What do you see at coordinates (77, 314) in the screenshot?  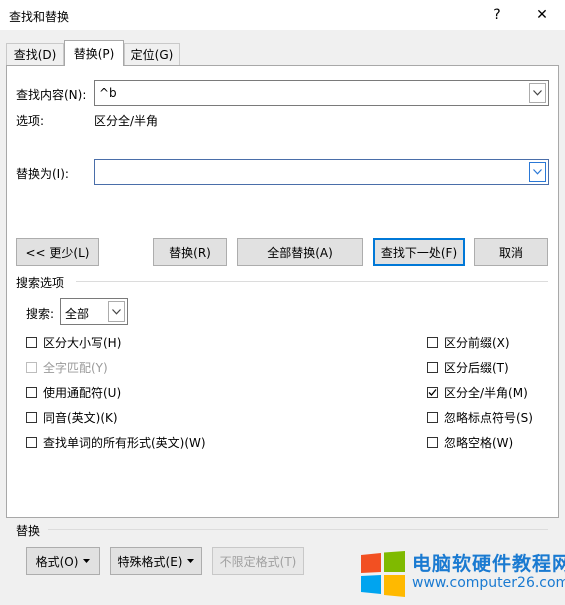 I see `search-scope-value: 全部` at bounding box center [77, 314].